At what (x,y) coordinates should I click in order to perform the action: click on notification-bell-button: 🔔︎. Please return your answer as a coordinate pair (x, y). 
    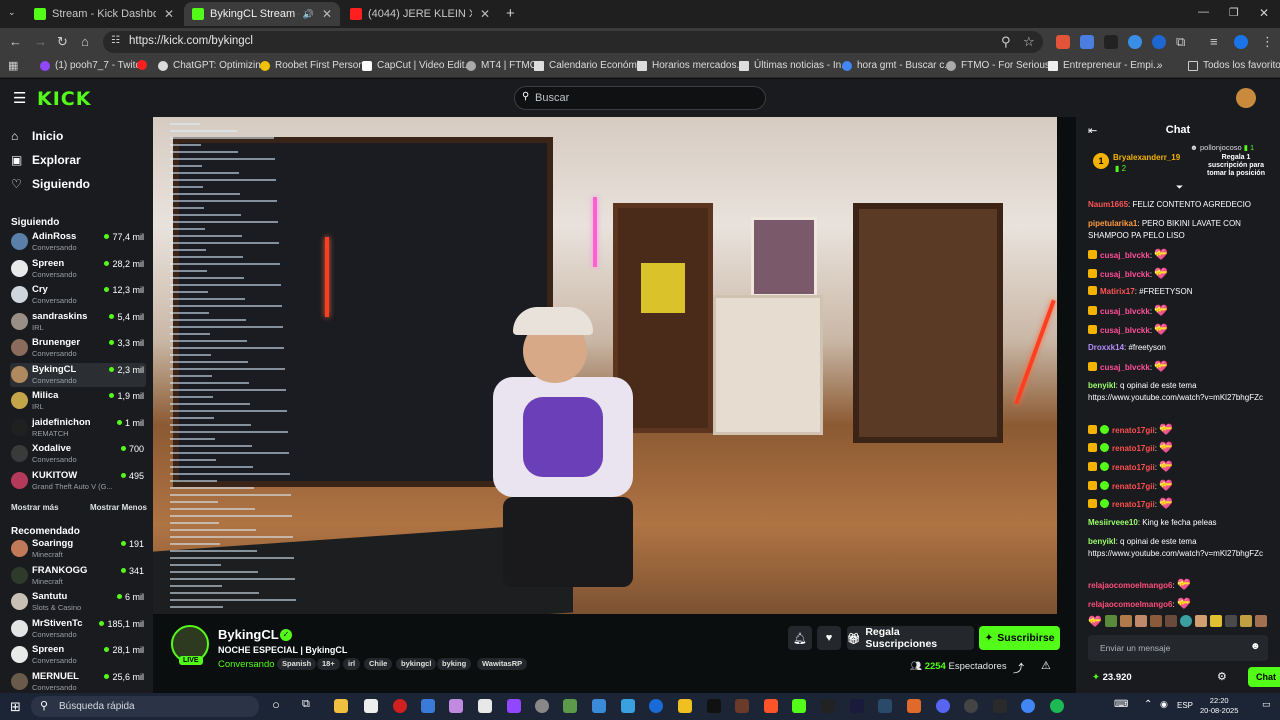
    Looking at the image, I should click on (800, 638).